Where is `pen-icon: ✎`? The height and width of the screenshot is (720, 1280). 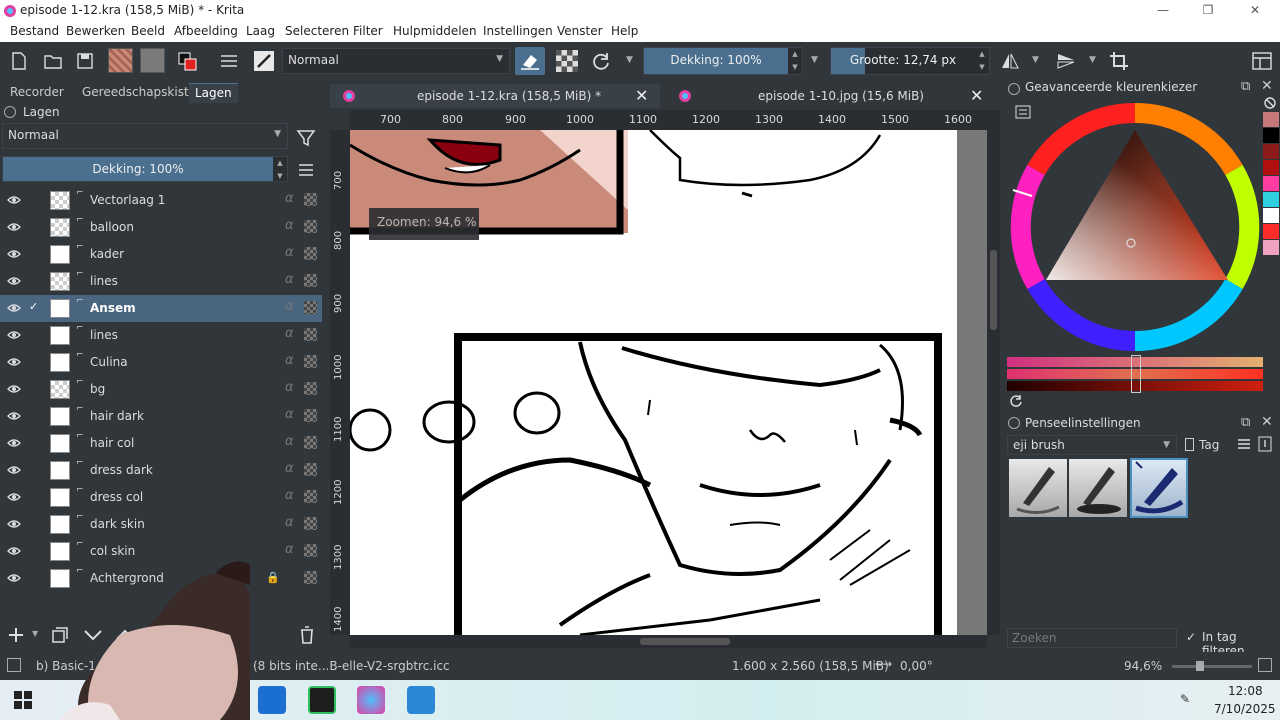 pen-icon: ✎ is located at coordinates (1185, 699).